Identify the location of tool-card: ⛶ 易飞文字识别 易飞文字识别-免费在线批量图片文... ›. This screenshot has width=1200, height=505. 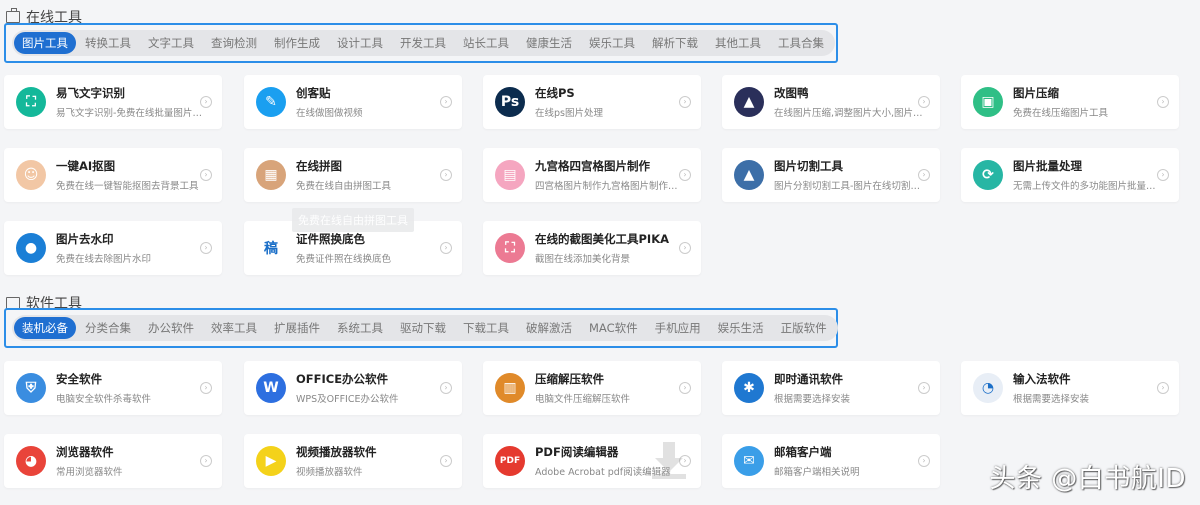
(113, 102).